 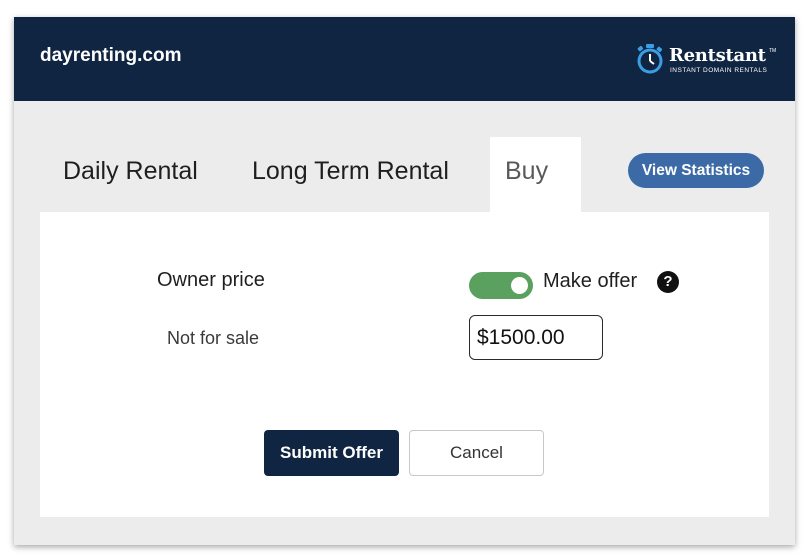 I want to click on stopwatch-icon, so click(x=650, y=59).